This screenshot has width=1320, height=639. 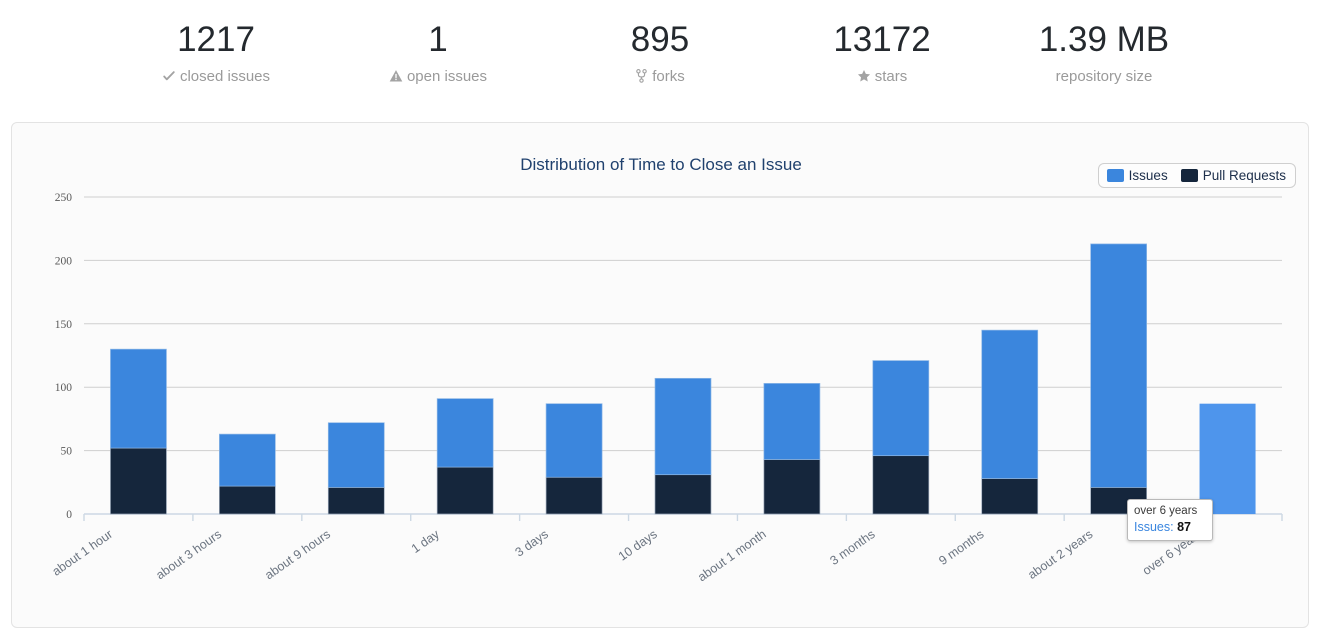 What do you see at coordinates (225, 76) in the screenshot?
I see `stat-label-text: closed issues` at bounding box center [225, 76].